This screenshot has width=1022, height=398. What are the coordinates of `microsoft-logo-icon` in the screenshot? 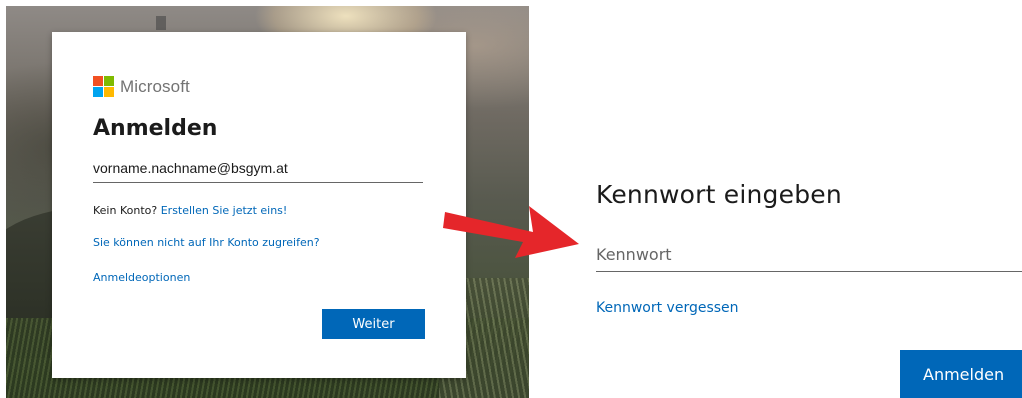 It's located at (103, 86).